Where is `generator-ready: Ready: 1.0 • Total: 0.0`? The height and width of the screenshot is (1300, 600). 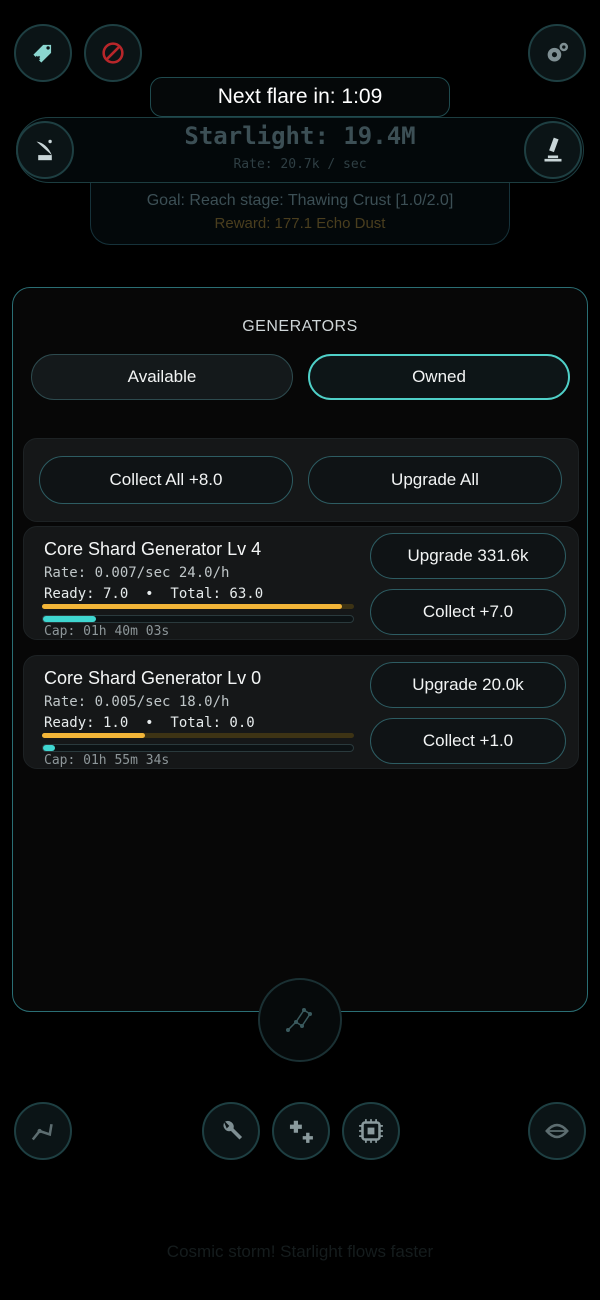 generator-ready: Ready: 1.0 • Total: 0.0 is located at coordinates (149, 723).